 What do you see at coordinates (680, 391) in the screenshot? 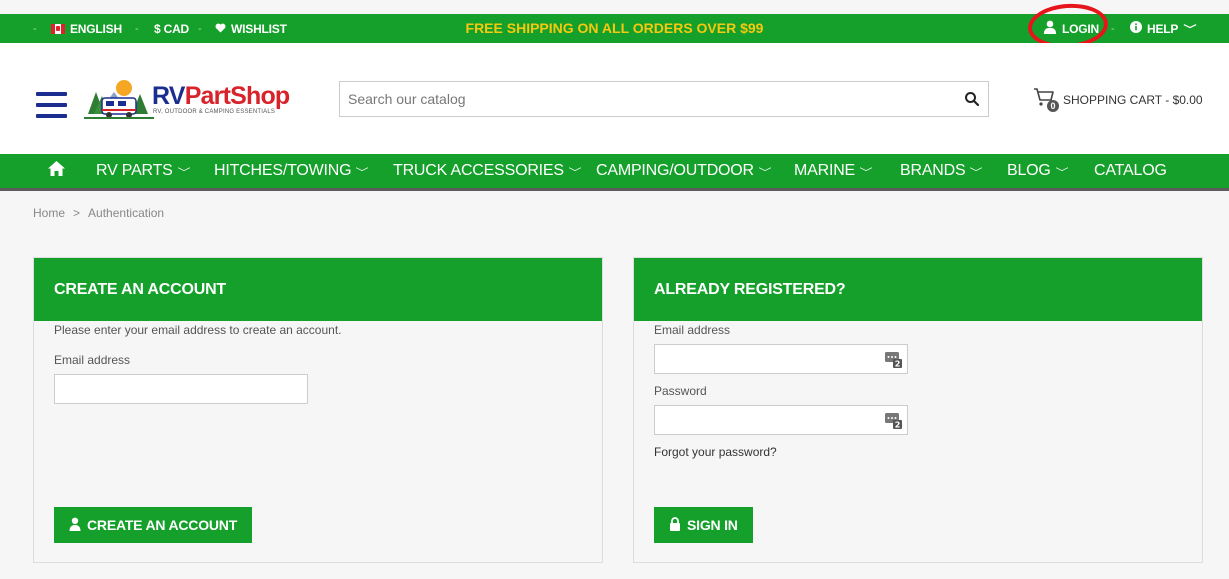
I see `password-label: Password` at bounding box center [680, 391].